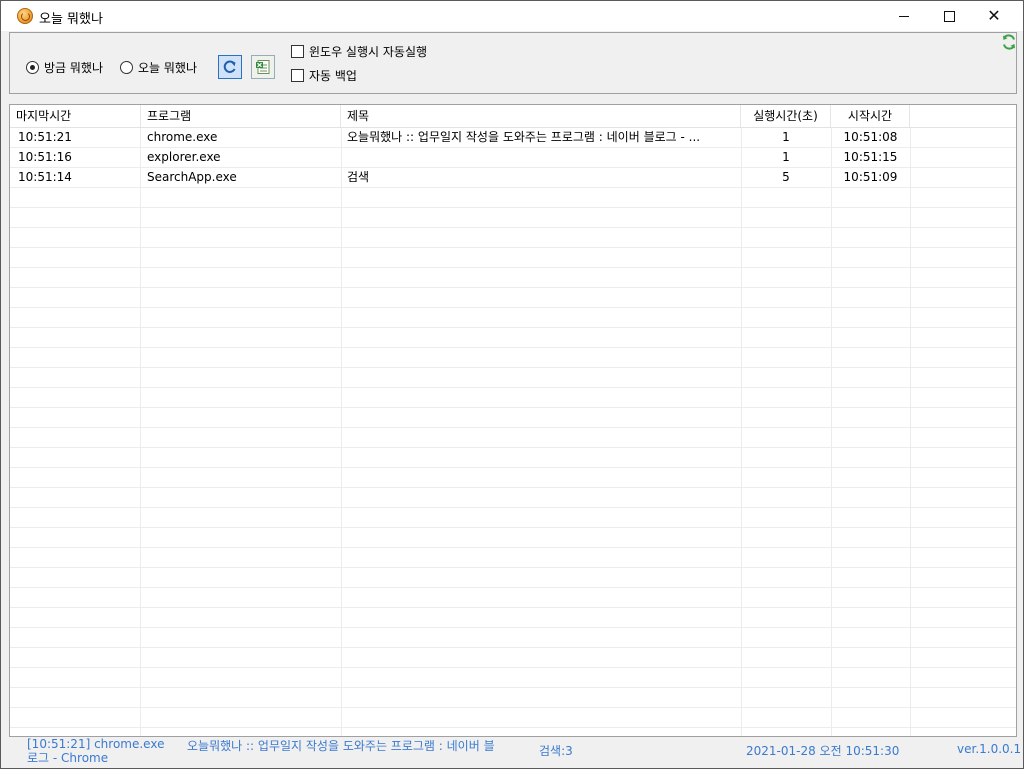  What do you see at coordinates (870, 157) in the screenshot?
I see `cell-start-time: 10:51:15` at bounding box center [870, 157].